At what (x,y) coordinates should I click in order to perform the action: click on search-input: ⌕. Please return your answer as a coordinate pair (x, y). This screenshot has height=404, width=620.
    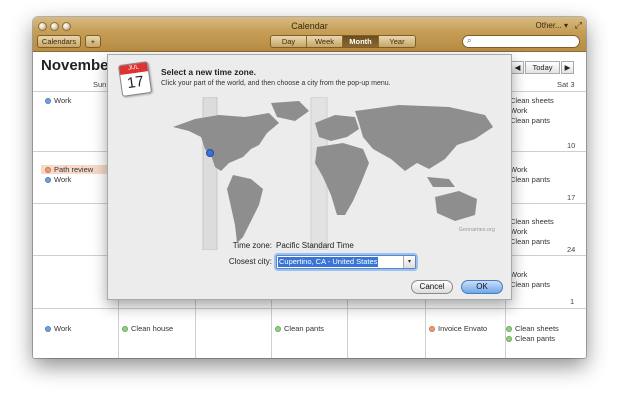
    Looking at the image, I should click on (521, 41).